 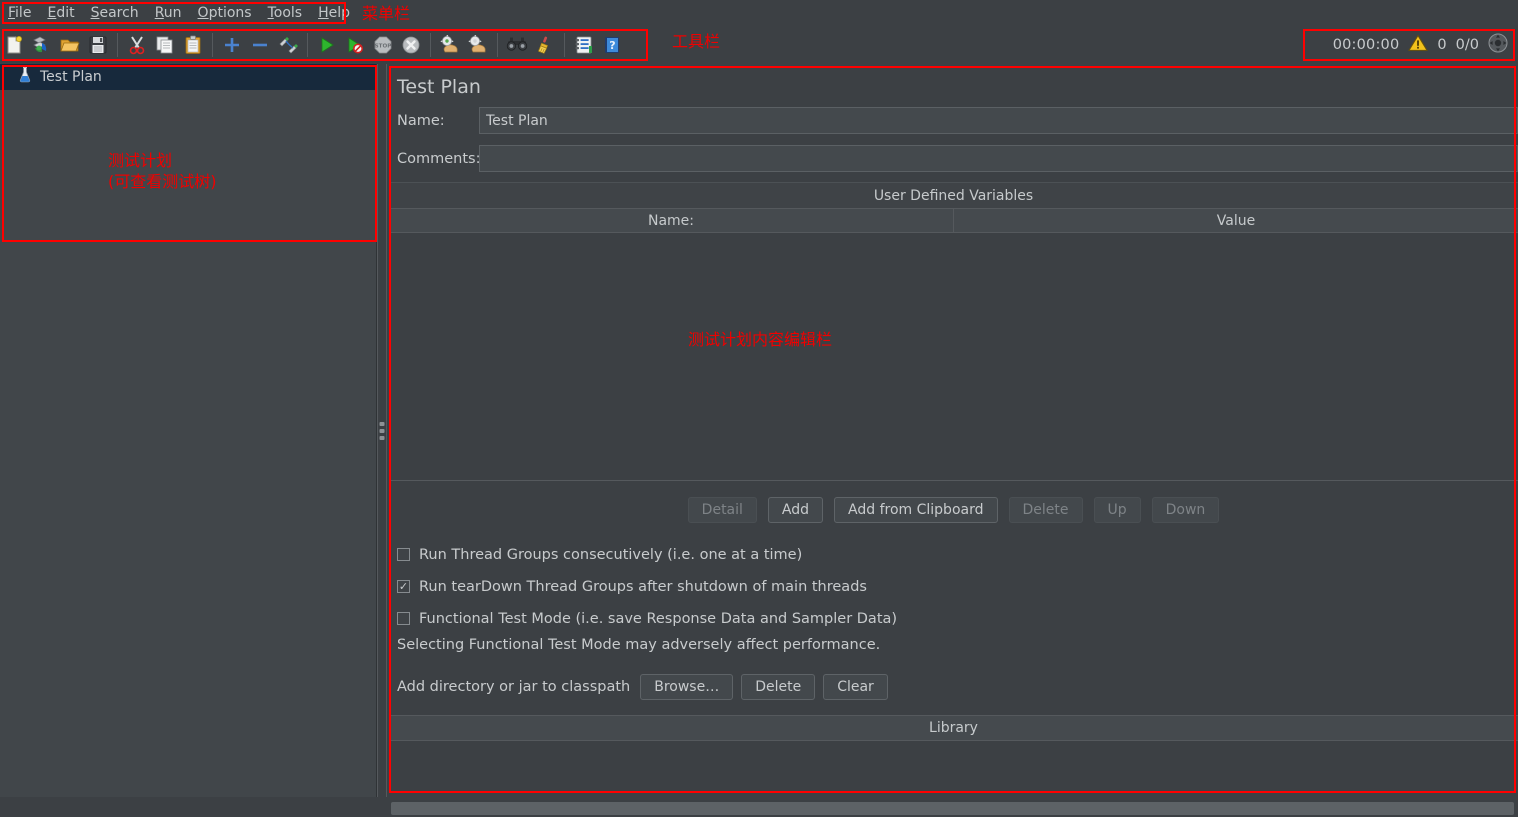 I want to click on add-from-clipboard-button: Add from Clipboard, so click(x=916, y=510).